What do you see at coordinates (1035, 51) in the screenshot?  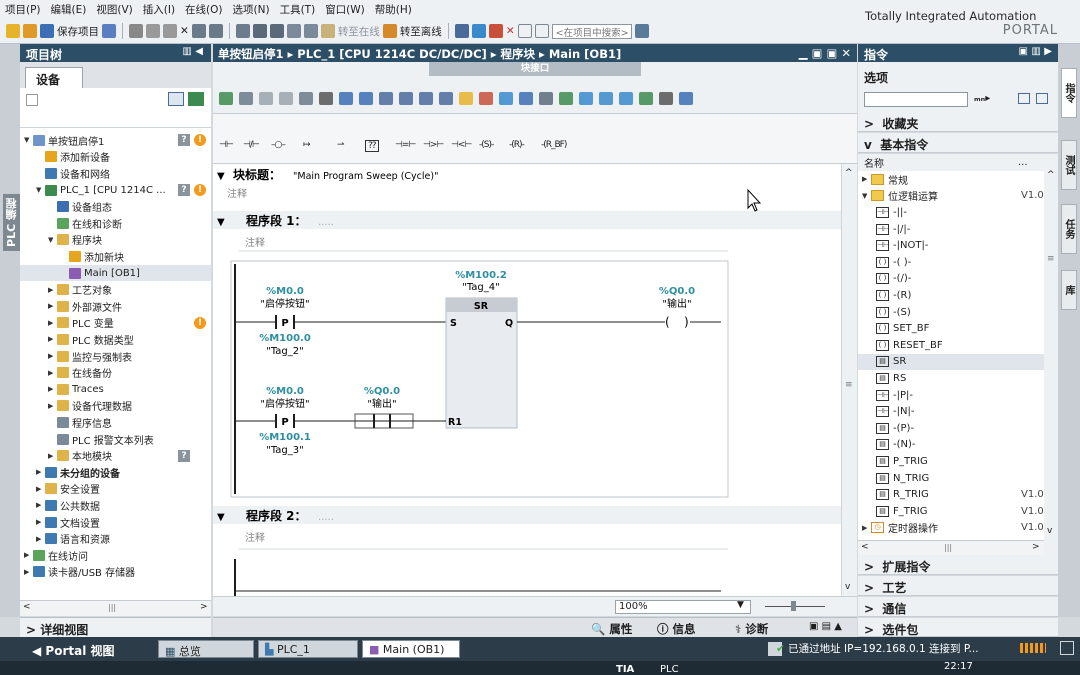 I see `panel-controls-icon: ▣ ▥ ▶` at bounding box center [1035, 51].